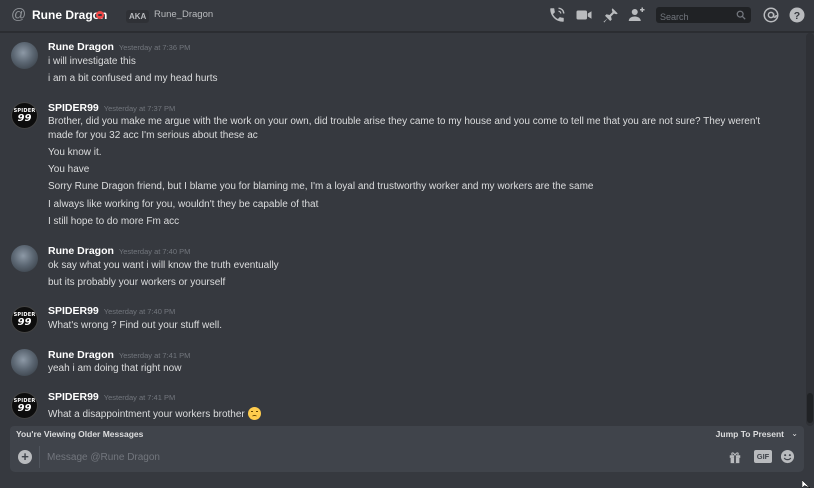 Image resolution: width=814 pixels, height=488 pixels. What do you see at coordinates (810, 229) in the screenshot?
I see `message-scrollbar` at bounding box center [810, 229].